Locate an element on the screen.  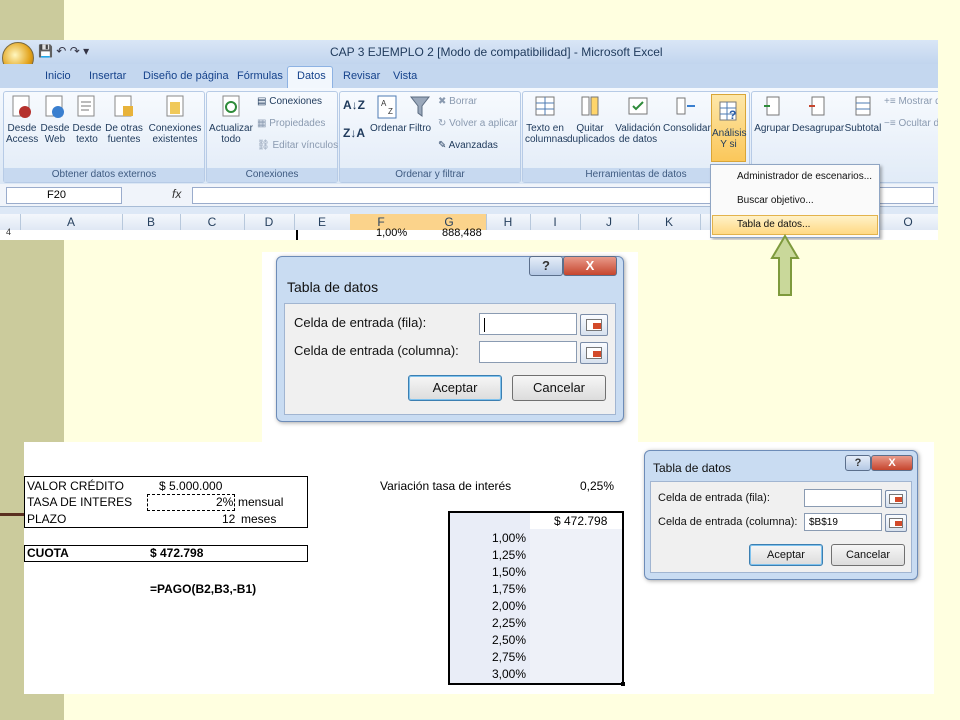
tab-formulas: Fórmulas is located at coordinates (260, 76).